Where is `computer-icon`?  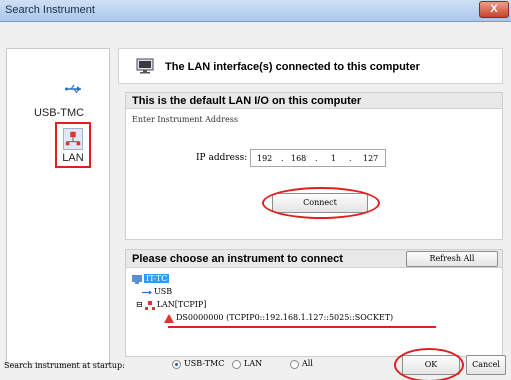
computer-icon is located at coordinates (137, 279).